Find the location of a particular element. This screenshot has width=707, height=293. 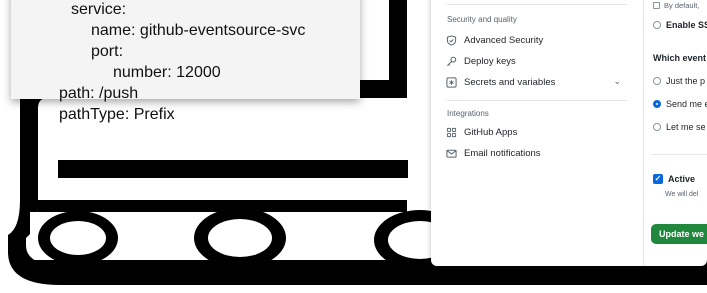

ssl-option: Enable SS is located at coordinates (680, 25).